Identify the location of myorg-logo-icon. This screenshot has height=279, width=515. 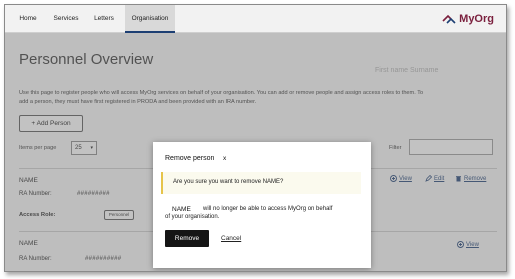
(449, 19).